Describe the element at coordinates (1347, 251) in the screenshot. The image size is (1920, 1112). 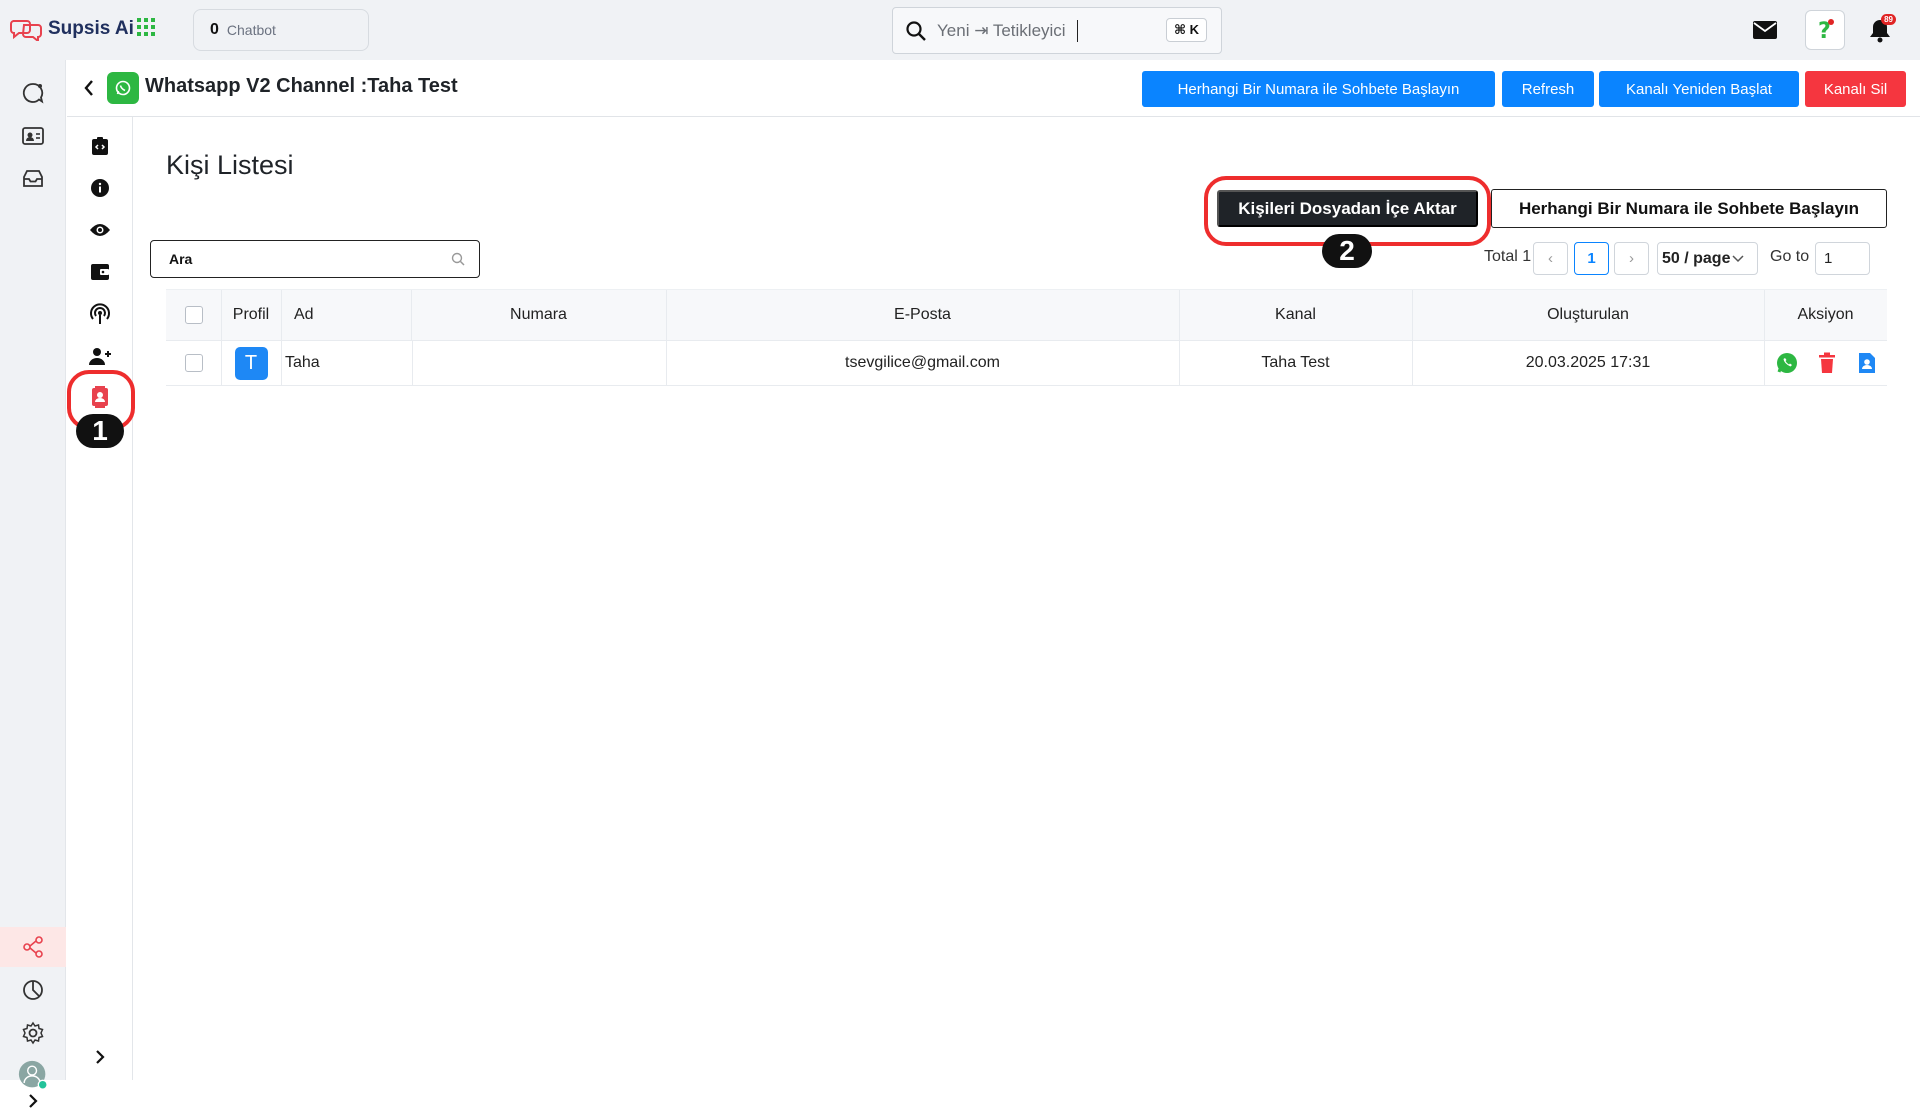
I see `callout-badge-2: 2` at that location.